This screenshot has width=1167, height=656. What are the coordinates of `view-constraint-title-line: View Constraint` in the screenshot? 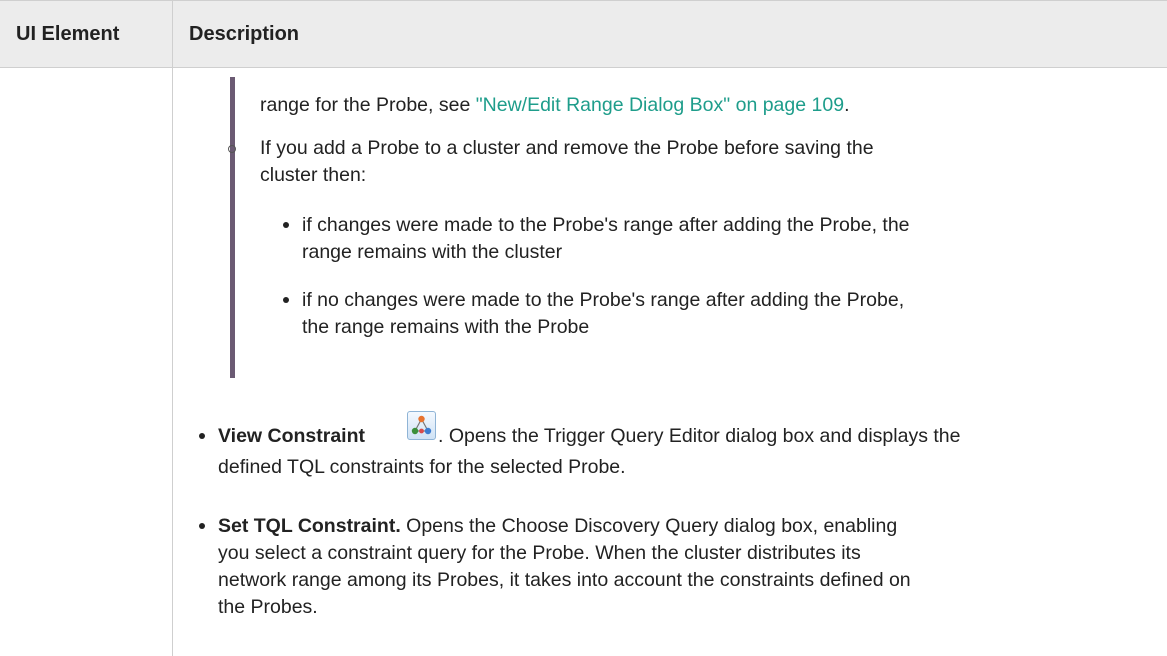 It's located at (291, 436).